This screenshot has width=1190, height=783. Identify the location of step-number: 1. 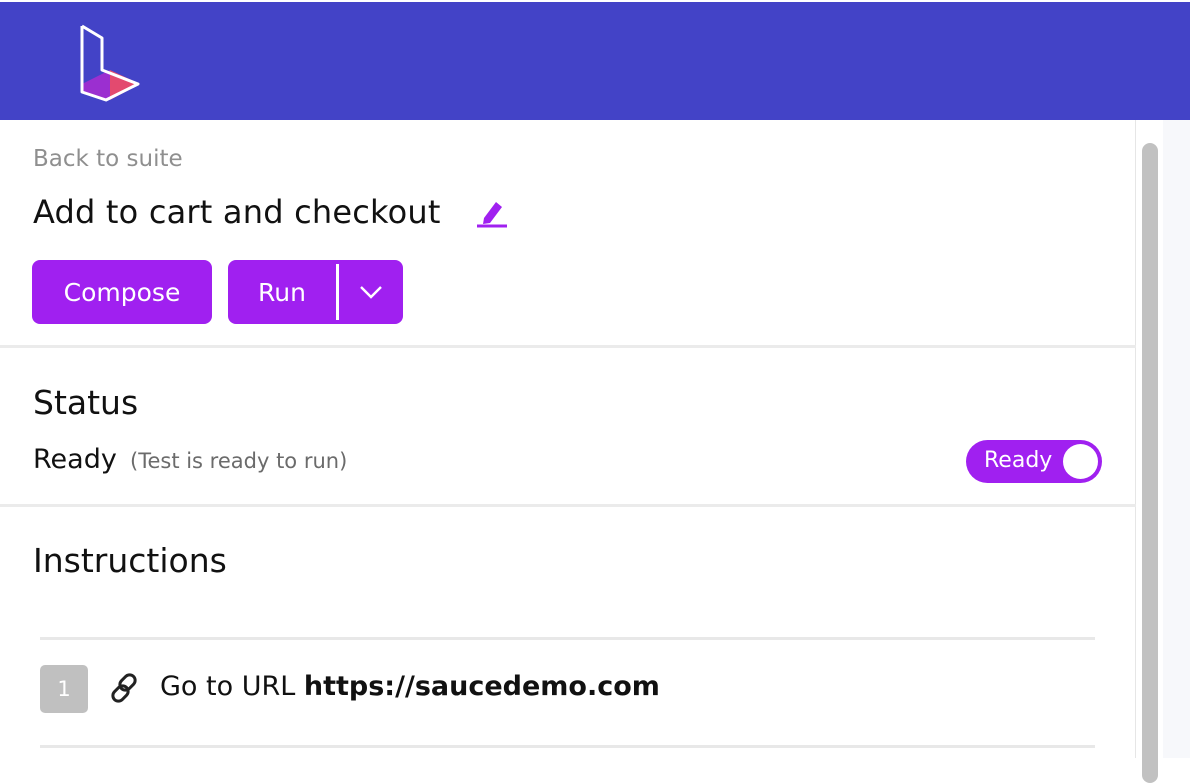
(64, 689).